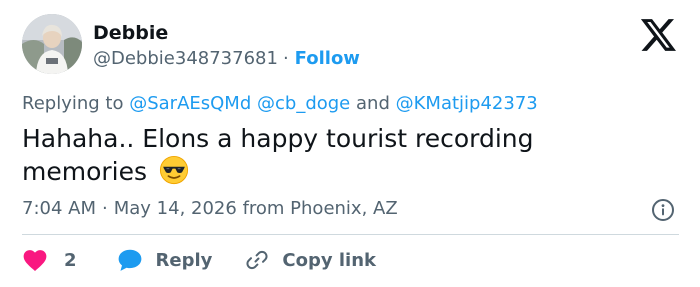 The image size is (700, 287). Describe the element at coordinates (659, 35) in the screenshot. I see `x-logo-icon` at that location.